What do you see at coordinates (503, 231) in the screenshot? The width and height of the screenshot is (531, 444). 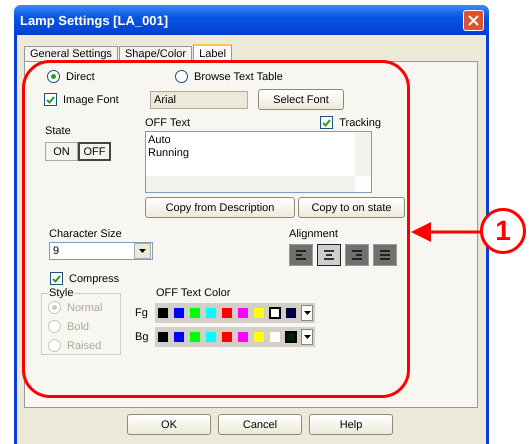 I see `callout-number: 1` at bounding box center [503, 231].